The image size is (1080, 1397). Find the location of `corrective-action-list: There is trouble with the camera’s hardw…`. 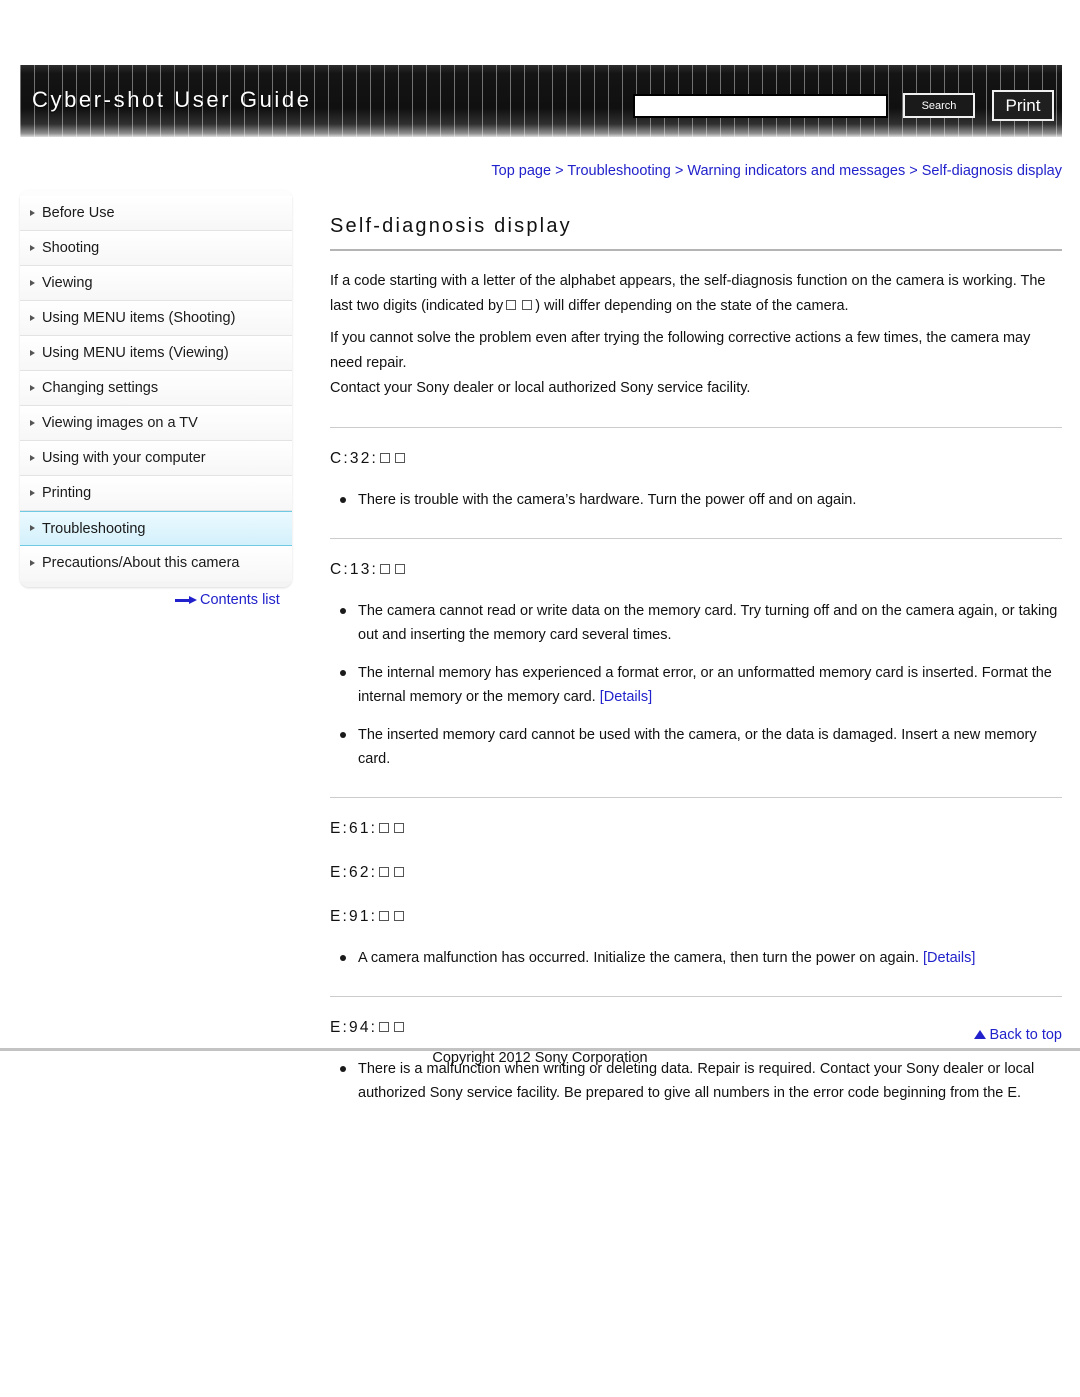

corrective-action-list: There is trouble with the camera’s hardw… is located at coordinates (696, 500).